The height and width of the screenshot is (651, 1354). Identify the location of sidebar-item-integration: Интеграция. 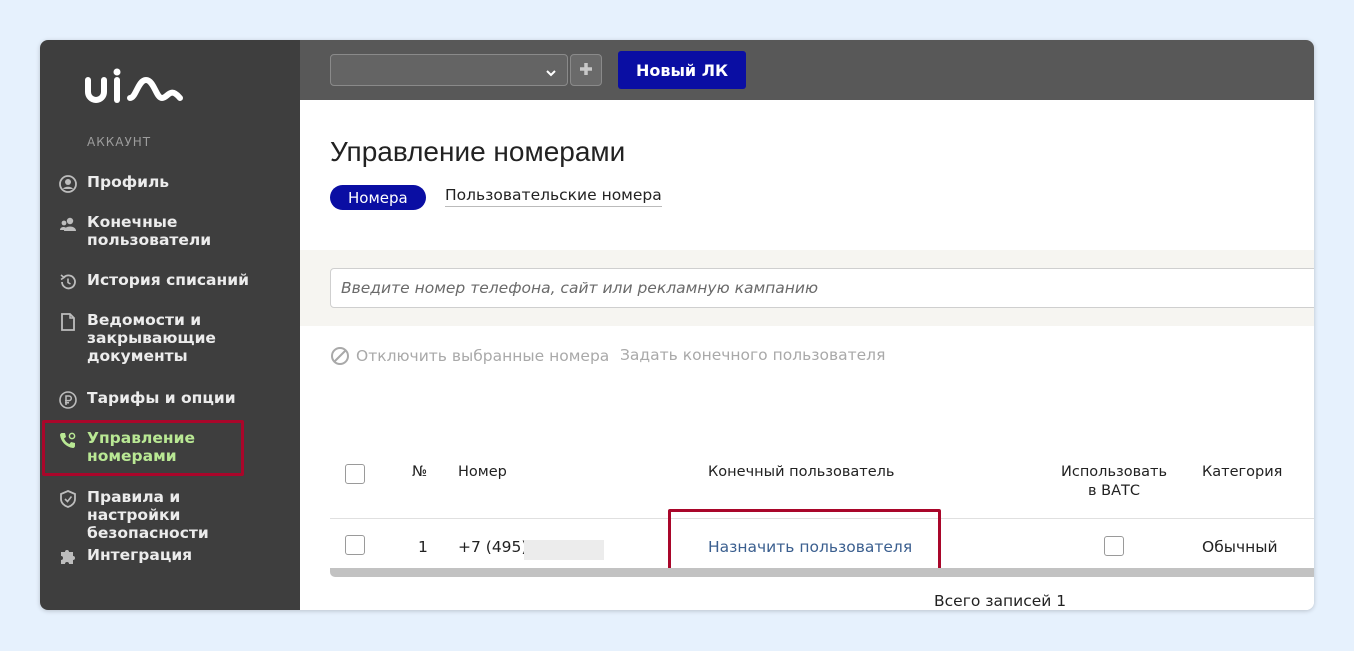
(167, 556).